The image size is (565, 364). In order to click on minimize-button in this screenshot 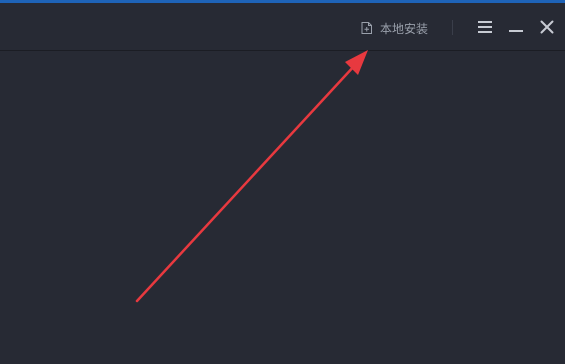, I will do `click(516, 27)`.